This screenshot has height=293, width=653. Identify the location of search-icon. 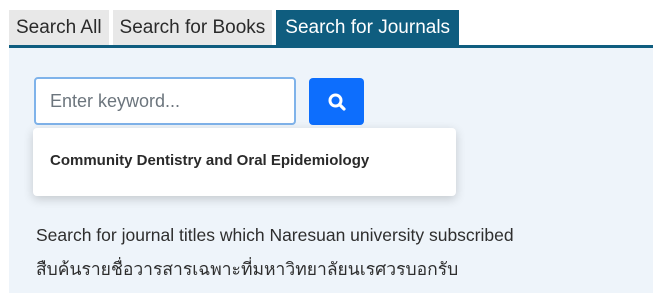
(337, 102).